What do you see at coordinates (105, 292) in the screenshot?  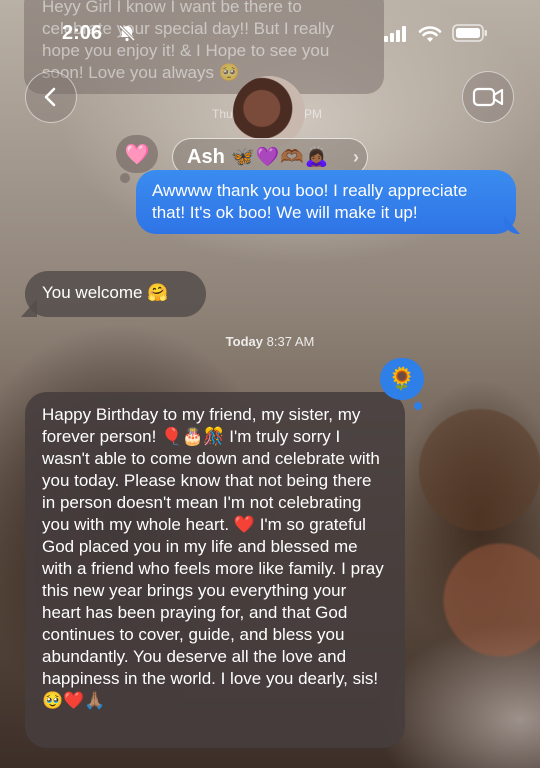 I see `incoming-message-text: You welcome 🤗` at bounding box center [105, 292].